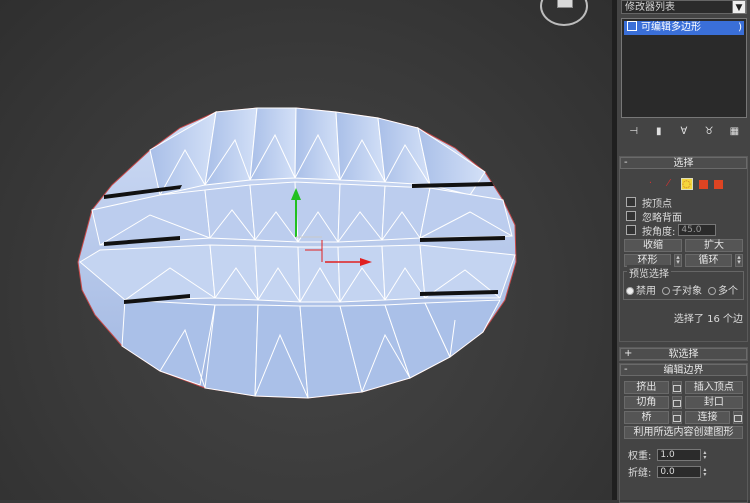 The height and width of the screenshot is (503, 750). Describe the element at coordinates (728, 291) in the screenshot. I see `preview-option-label: 多个` at that location.